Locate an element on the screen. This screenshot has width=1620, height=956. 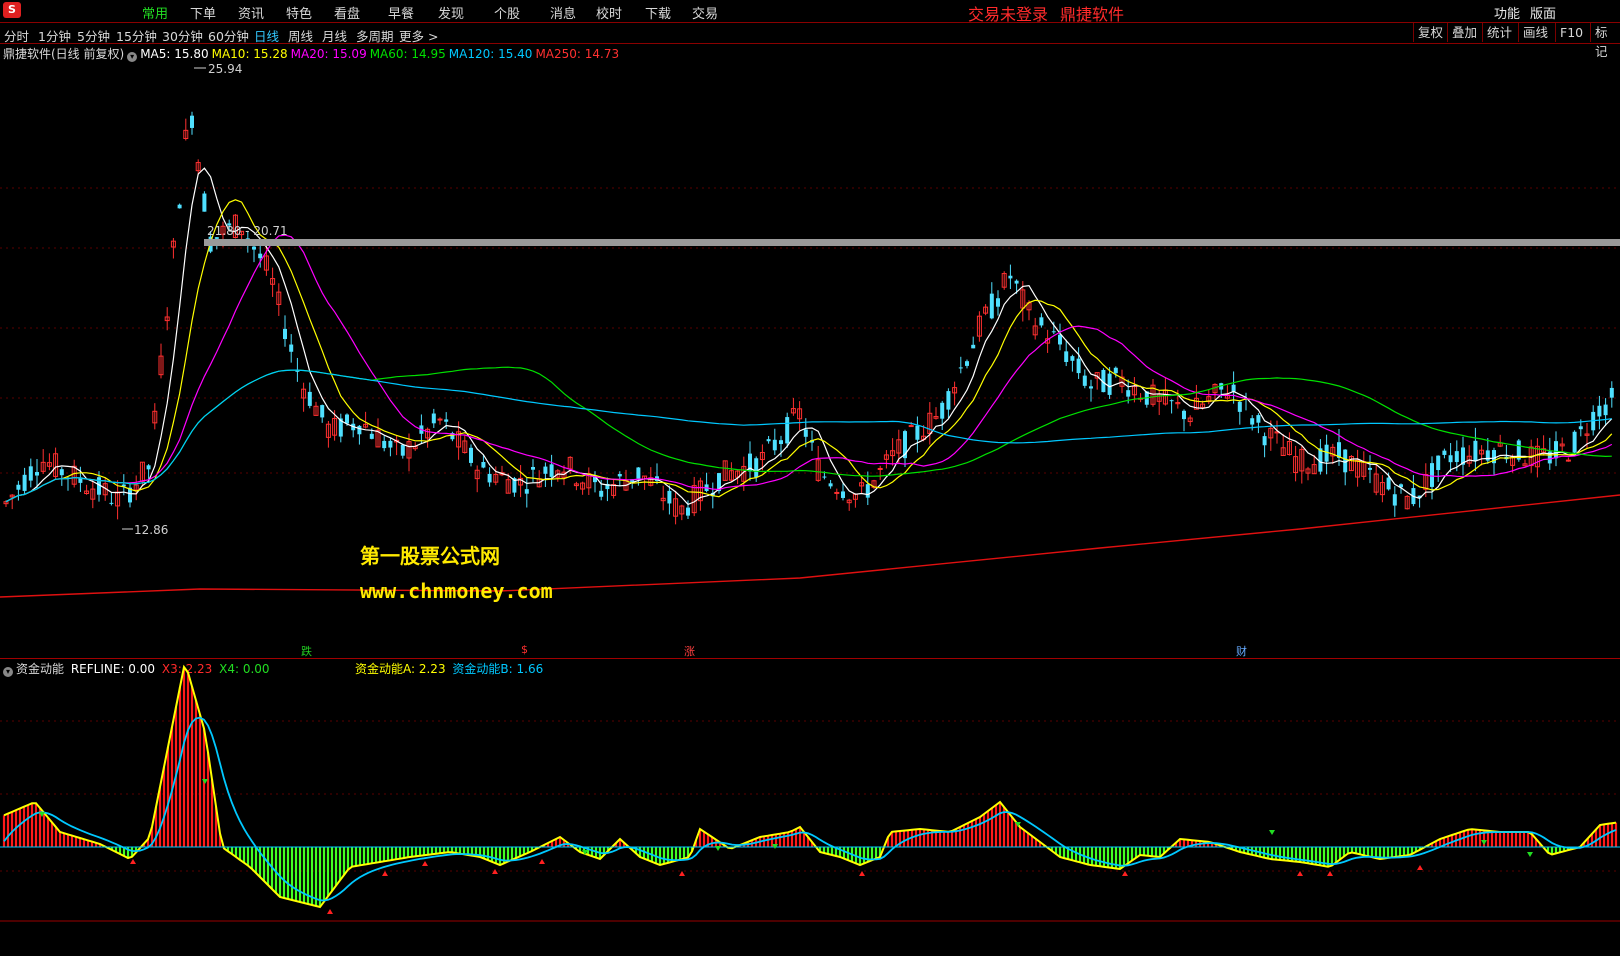
toolbar-button: 叠加 is located at coordinates (1464, 32).